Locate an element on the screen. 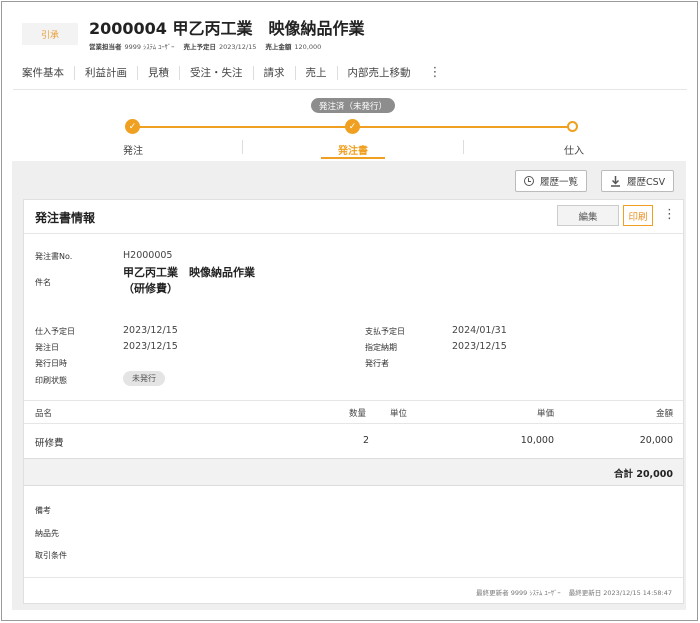 This screenshot has height=623, width=700. order-date-value: 2023/12/15 is located at coordinates (150, 346).